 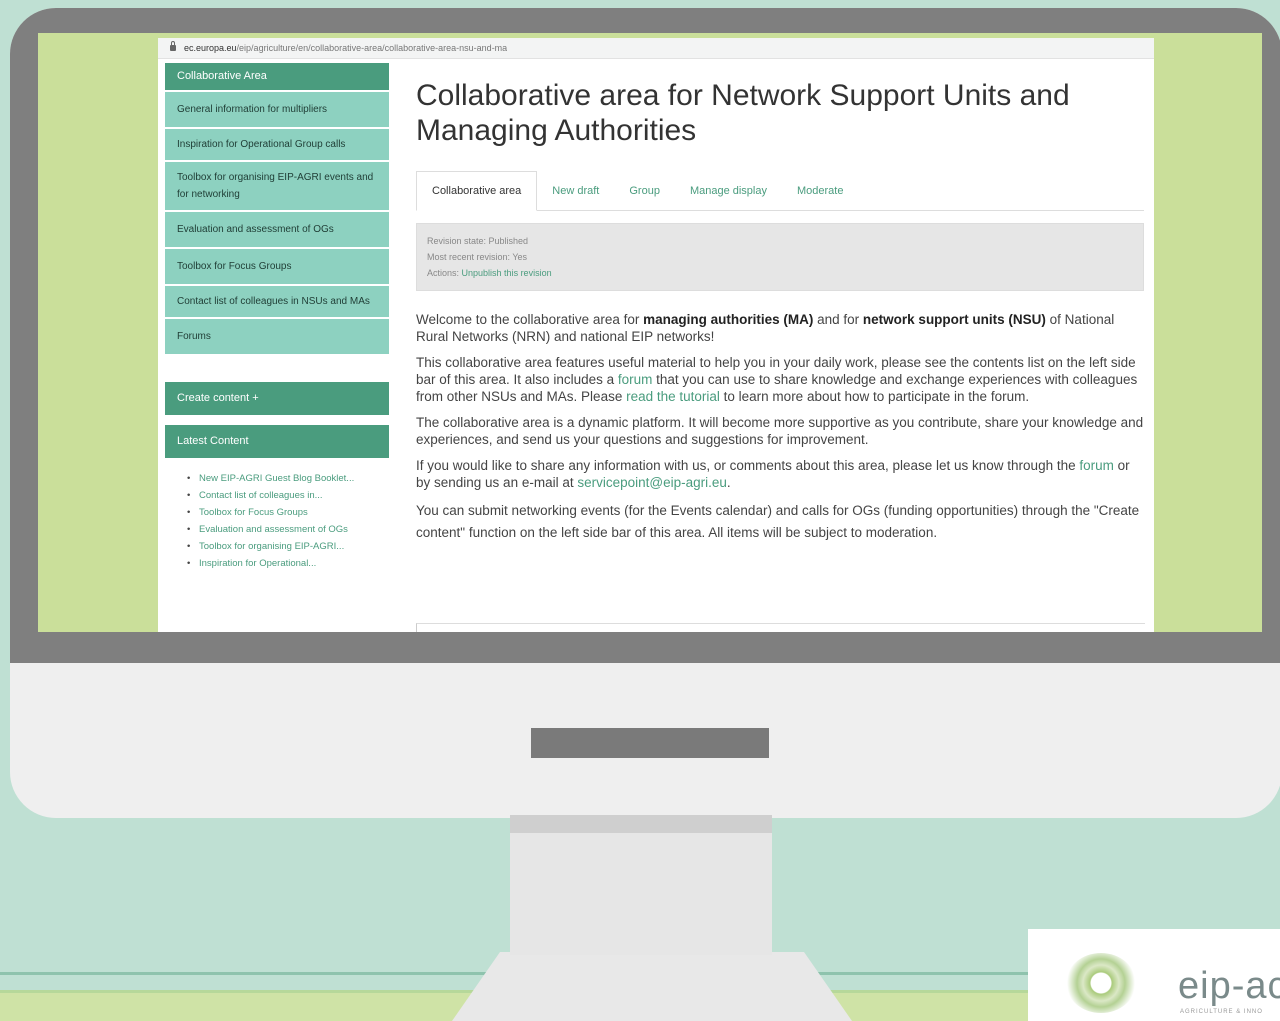 What do you see at coordinates (277, 76) in the screenshot?
I see `sidebar-header: Collaborative Area` at bounding box center [277, 76].